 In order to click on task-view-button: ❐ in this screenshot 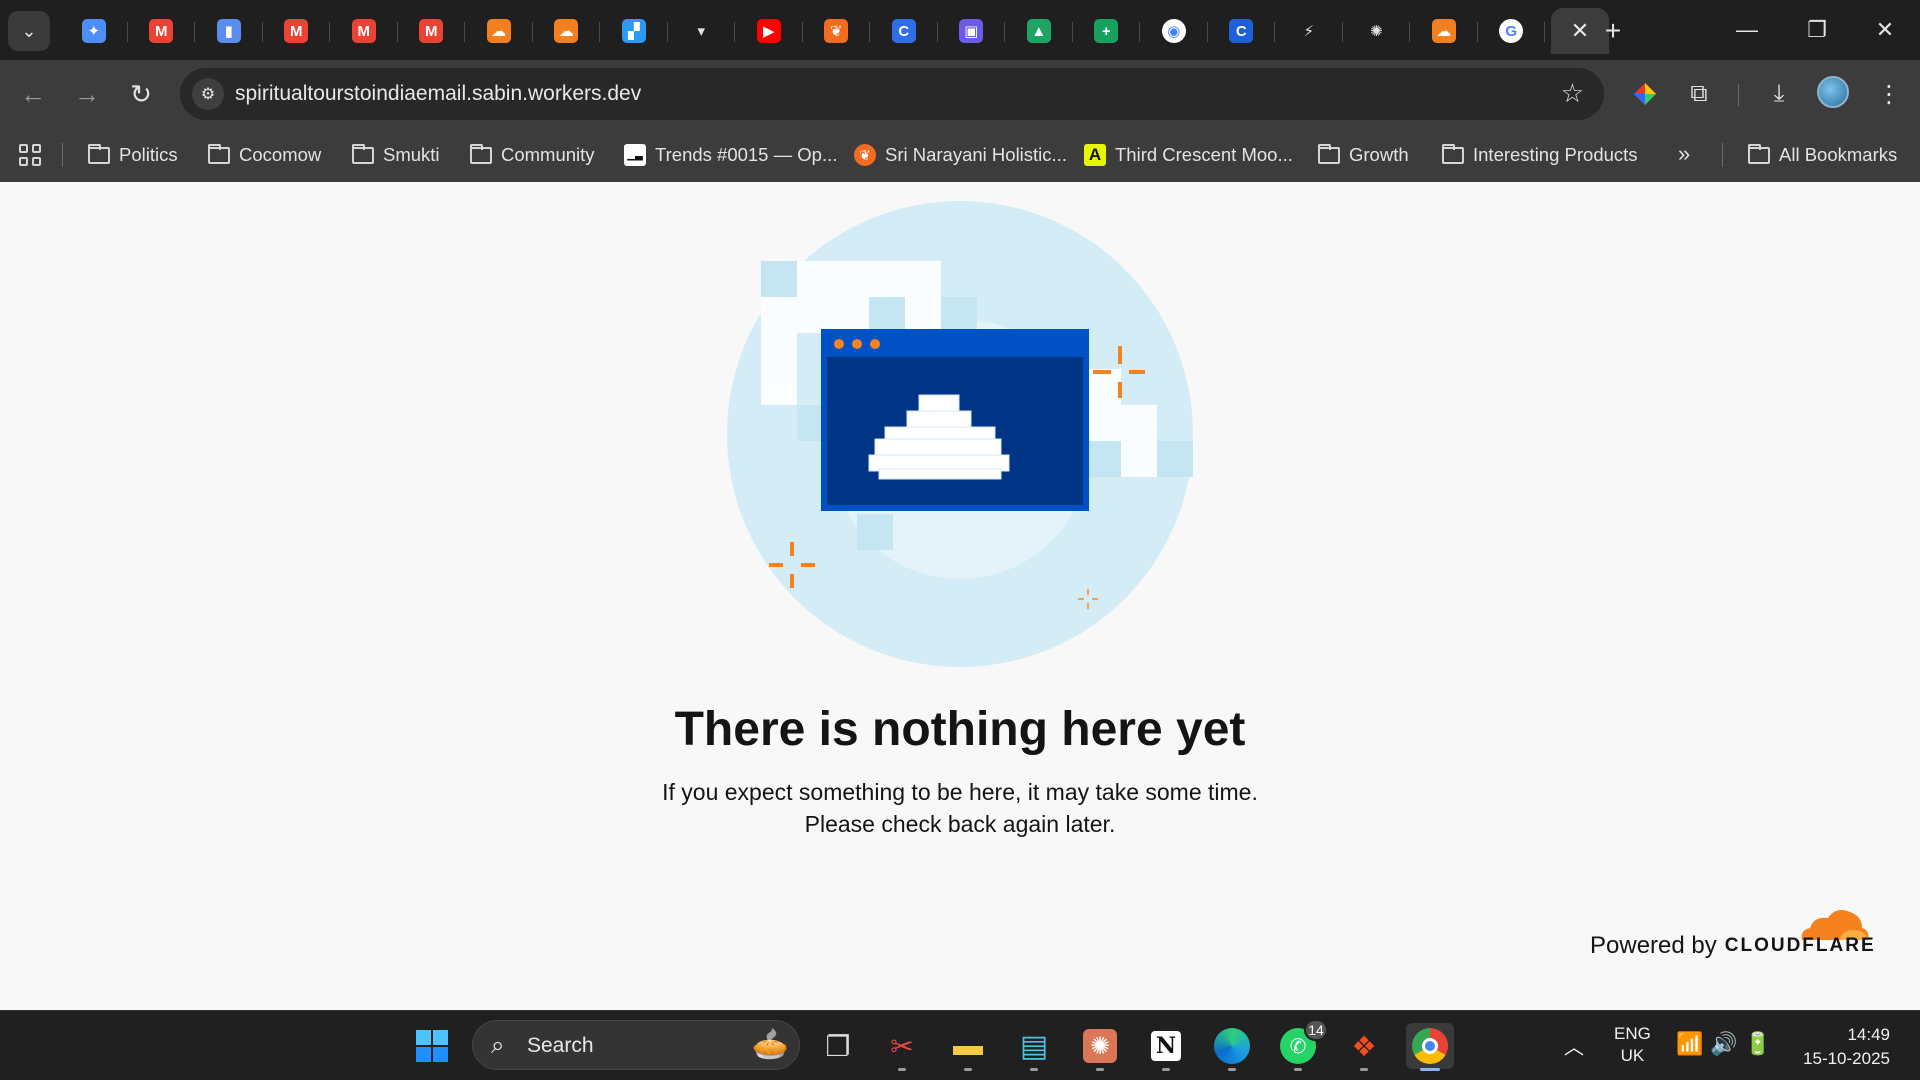, I will do `click(838, 1046)`.